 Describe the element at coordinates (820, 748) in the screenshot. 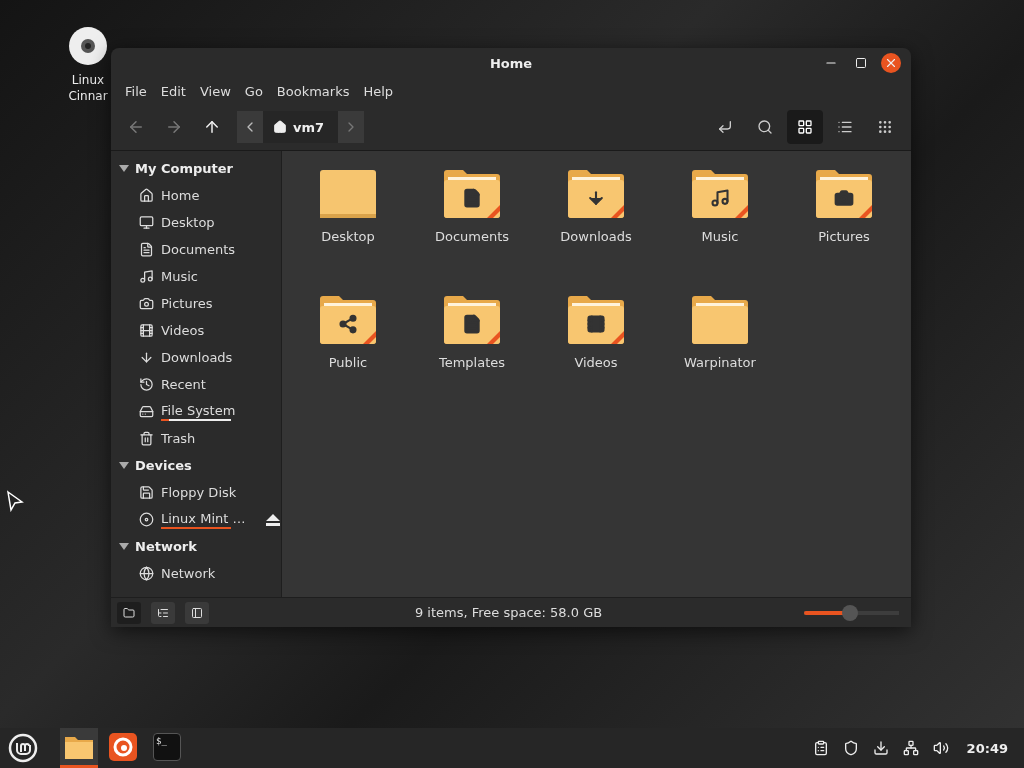

I see `clipboard-icon` at that location.